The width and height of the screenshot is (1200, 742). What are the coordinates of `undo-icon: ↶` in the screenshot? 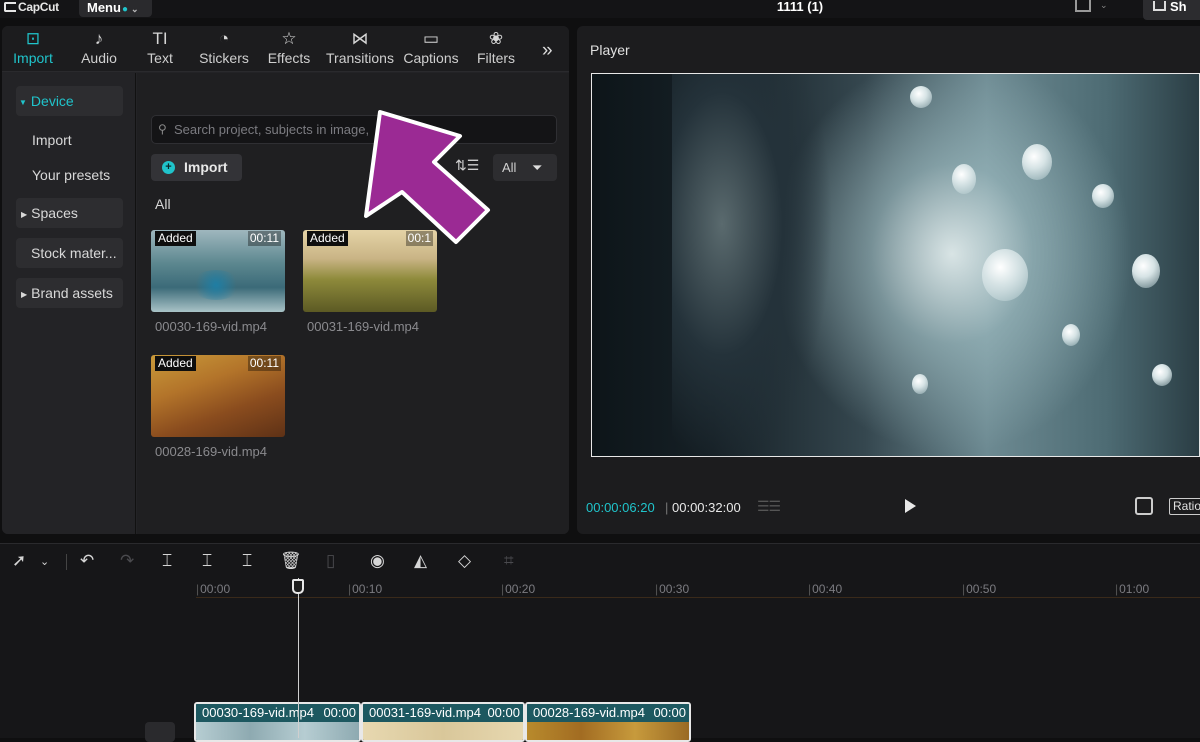 It's located at (87, 561).